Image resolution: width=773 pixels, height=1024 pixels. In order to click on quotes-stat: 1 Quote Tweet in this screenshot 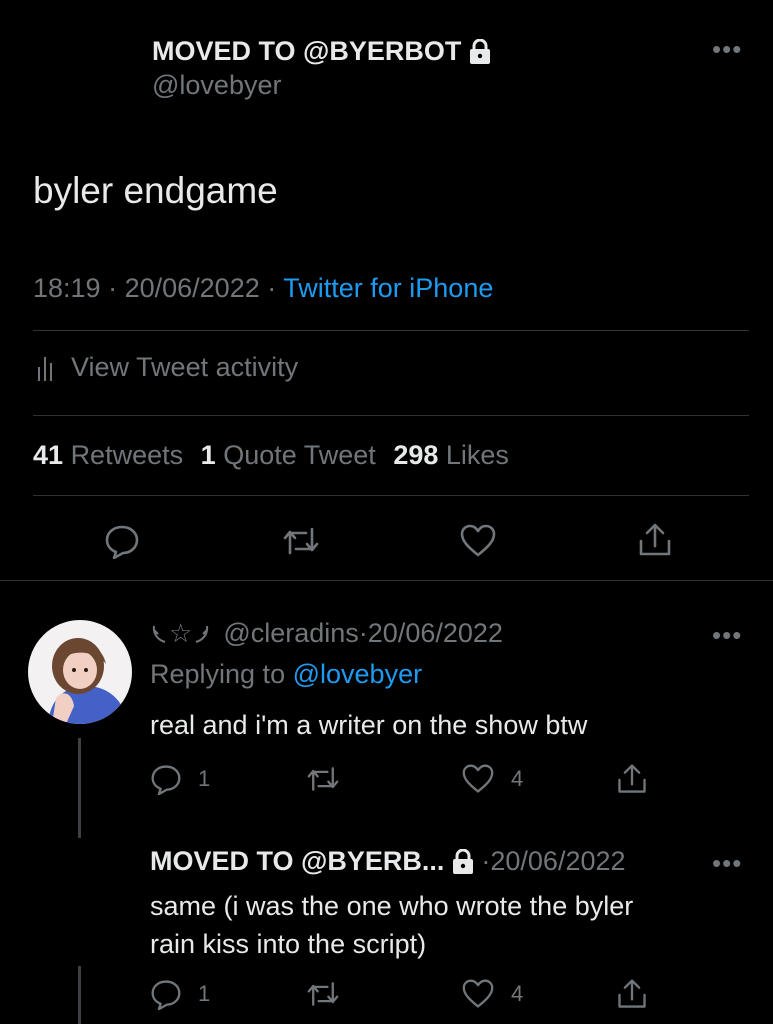, I will do `click(292, 455)`.